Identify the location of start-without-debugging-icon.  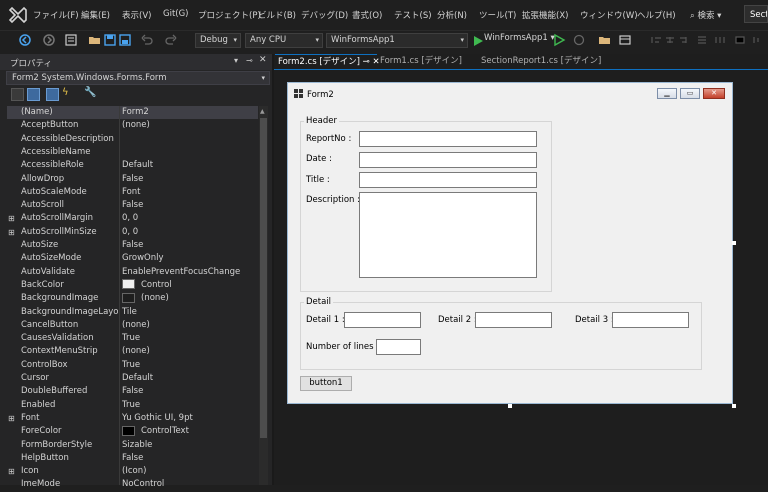
(559, 40).